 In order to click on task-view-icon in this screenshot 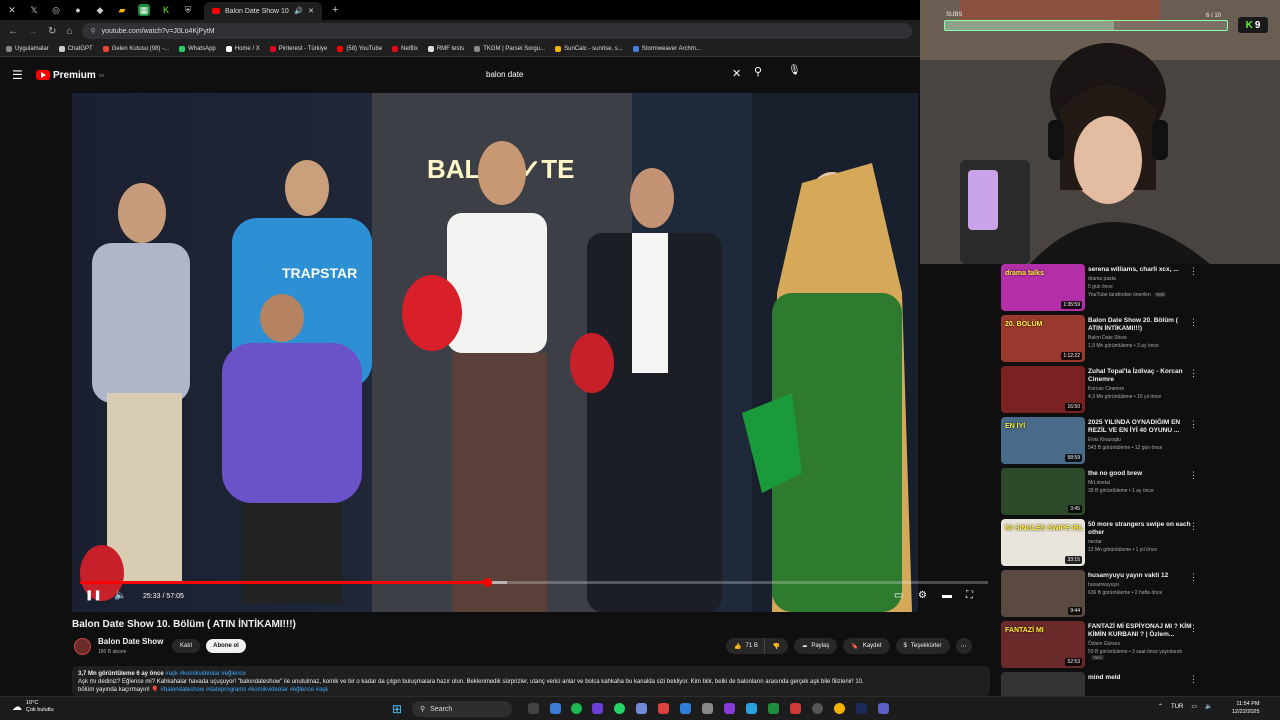, I will do `click(533, 708)`.